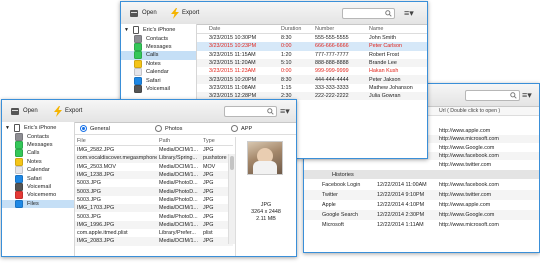 This screenshot has width=540, height=267. I want to click on column-header: File, so click(116, 141).